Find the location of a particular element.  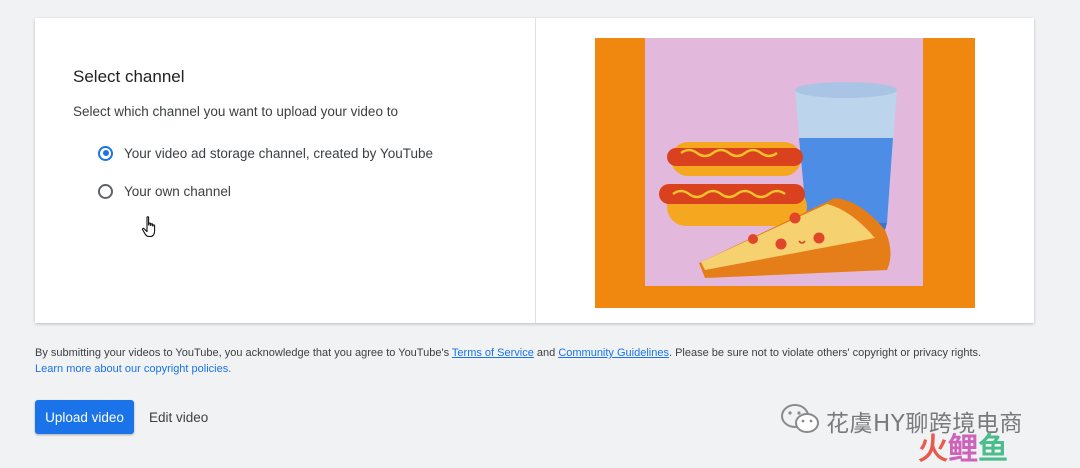

dialog-title: Select channel is located at coordinates (129, 76).